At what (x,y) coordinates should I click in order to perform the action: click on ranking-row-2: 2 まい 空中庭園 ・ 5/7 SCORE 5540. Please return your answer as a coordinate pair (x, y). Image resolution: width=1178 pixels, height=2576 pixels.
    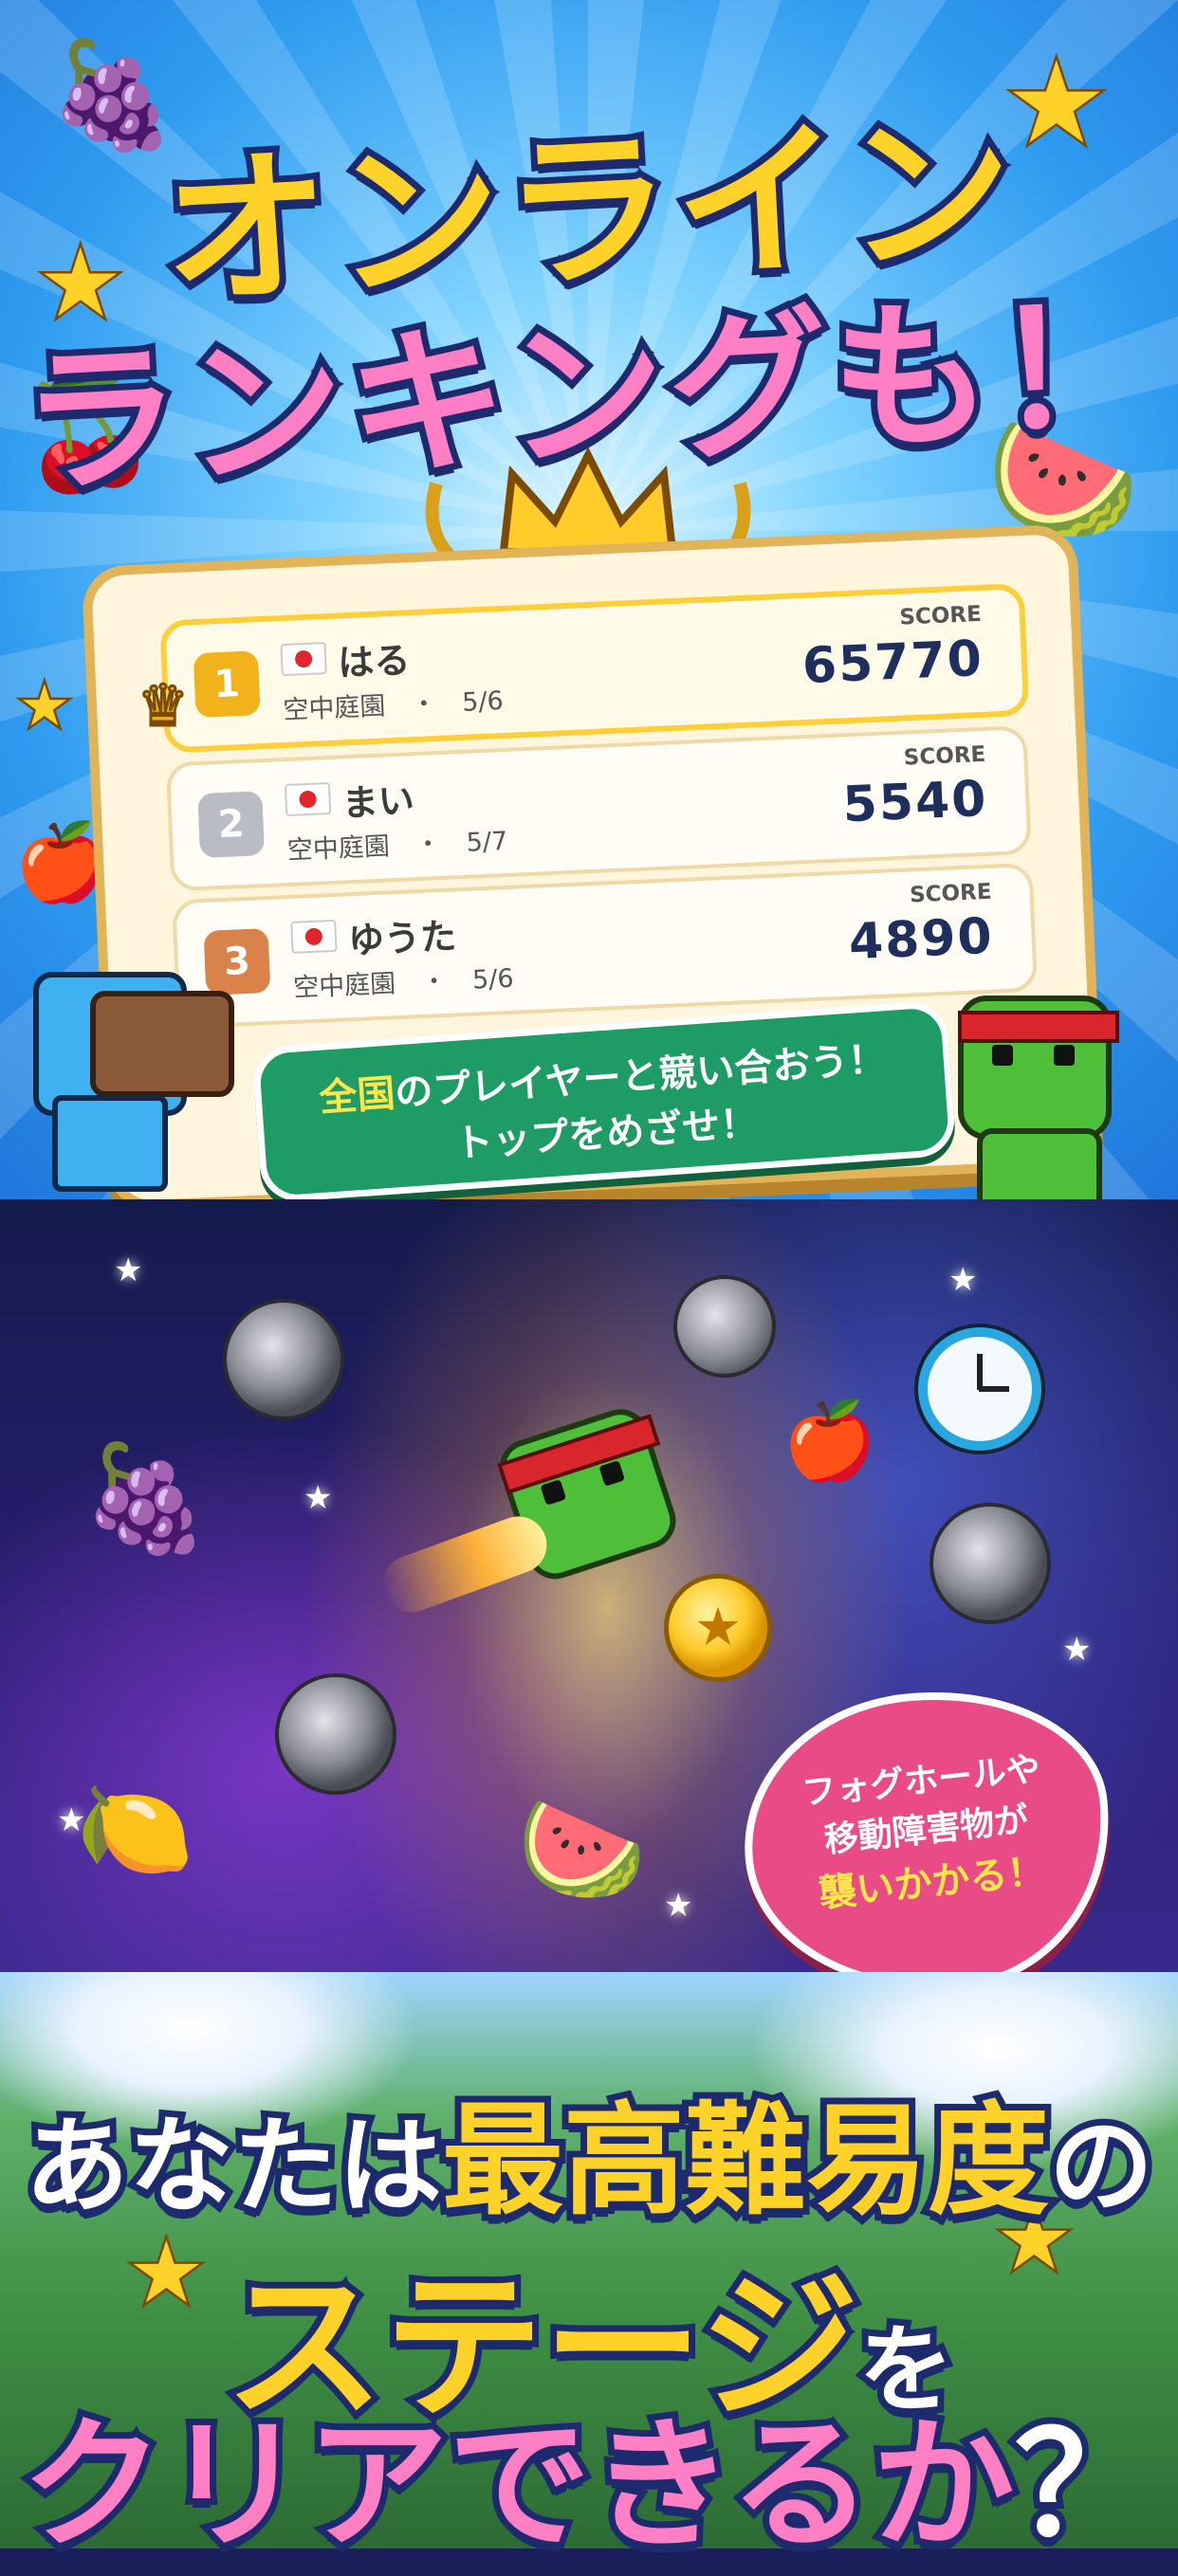
    Looking at the image, I should click on (598, 808).